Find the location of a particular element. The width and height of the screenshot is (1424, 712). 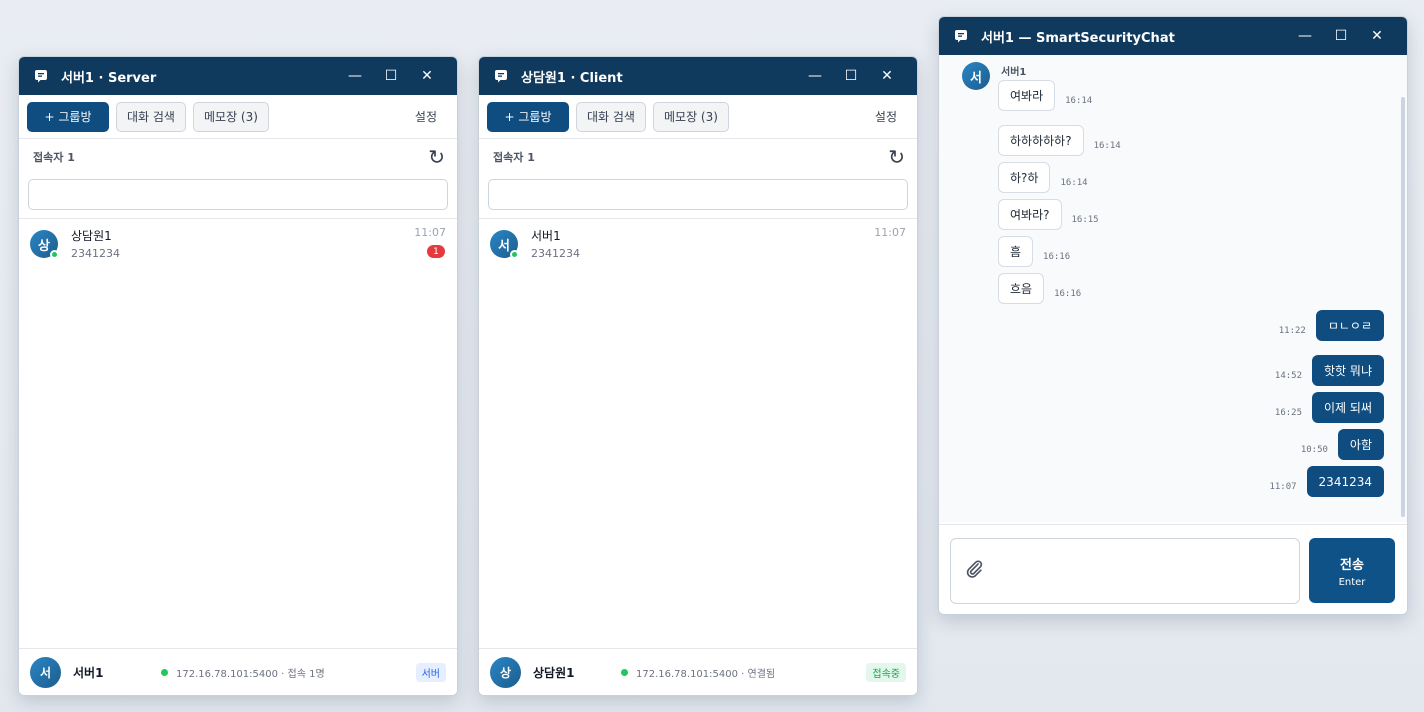

paperclip-icon is located at coordinates (974, 571).